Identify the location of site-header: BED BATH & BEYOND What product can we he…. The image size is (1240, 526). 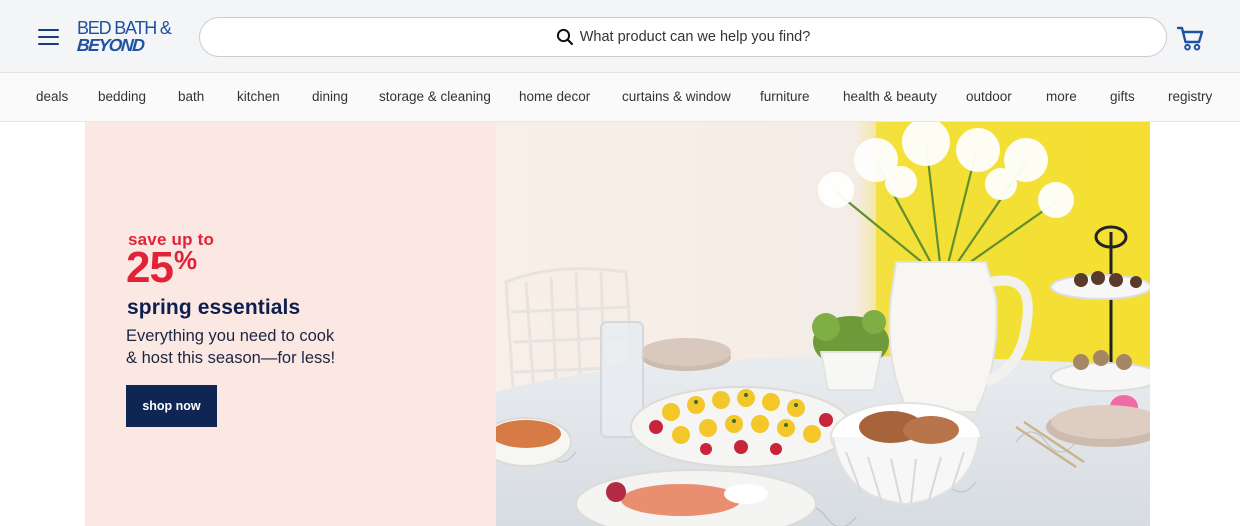
(620, 36).